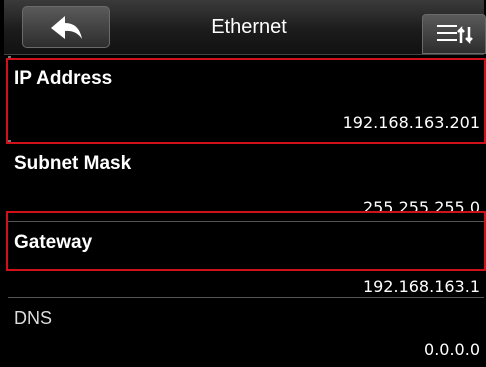  I want to click on setting-value: 0.0.0.0, so click(452, 349).